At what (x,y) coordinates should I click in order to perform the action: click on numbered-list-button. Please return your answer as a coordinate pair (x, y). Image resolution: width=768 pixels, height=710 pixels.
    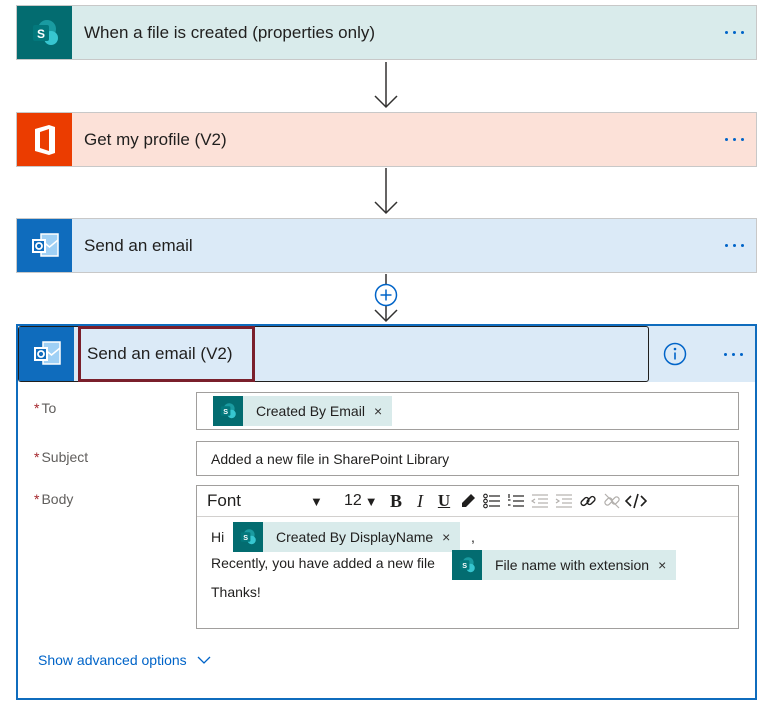
    Looking at the image, I should click on (516, 501).